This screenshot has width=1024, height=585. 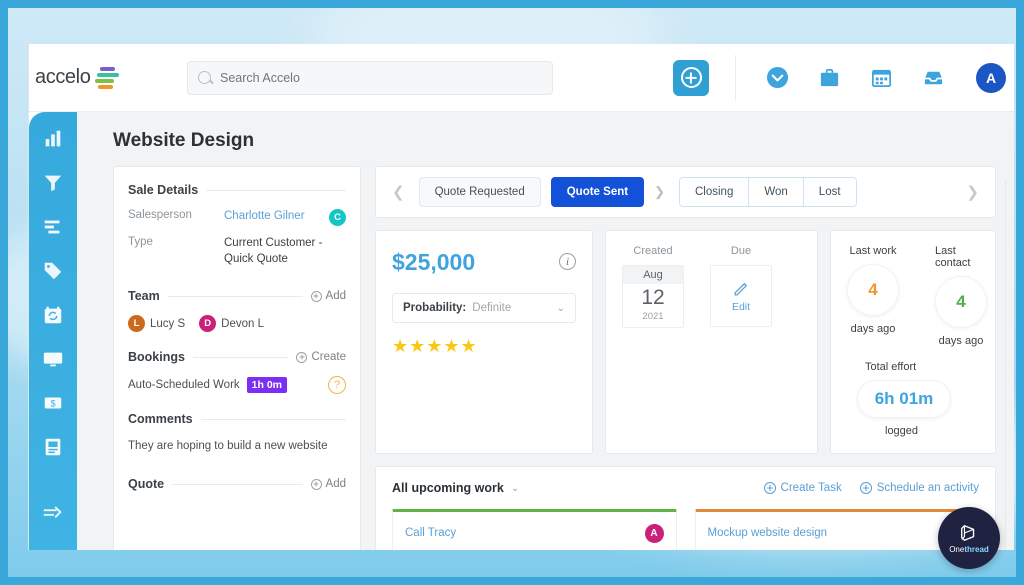 What do you see at coordinates (741, 307) in the screenshot?
I see `due-edit-label: Edit` at bounding box center [741, 307].